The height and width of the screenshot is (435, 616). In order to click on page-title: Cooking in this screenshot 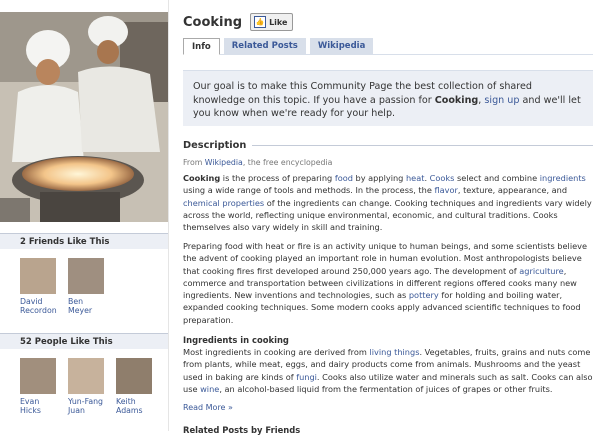, I will do `click(213, 22)`.